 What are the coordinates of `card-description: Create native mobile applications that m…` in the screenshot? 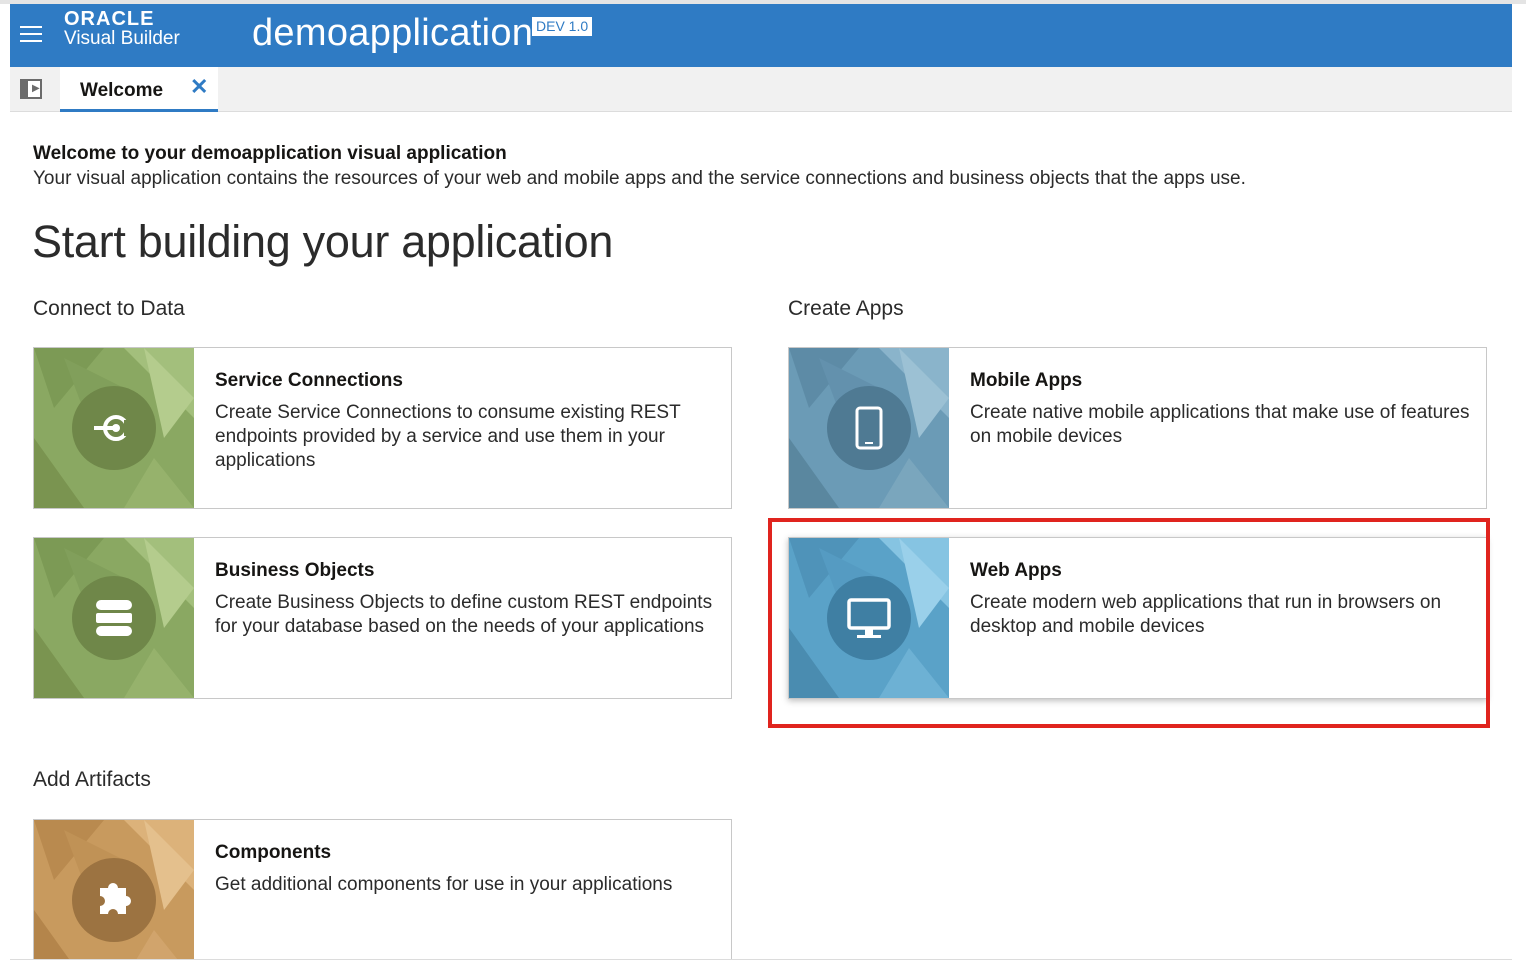 It's located at (1220, 424).